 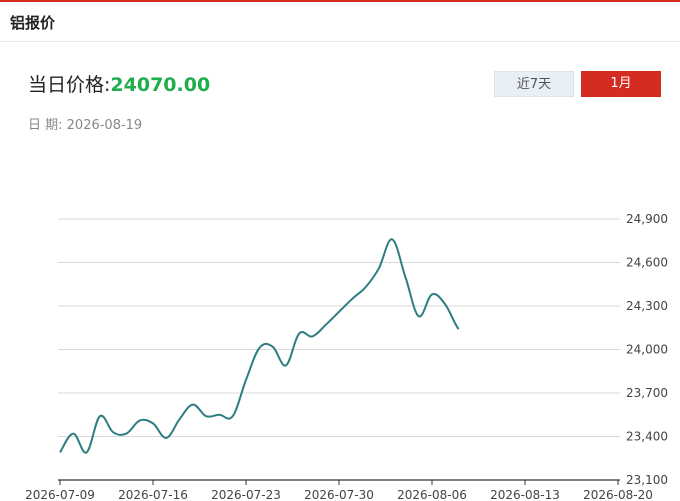 What do you see at coordinates (525, 494) in the screenshot?
I see `x-tick-label: 2026-08-13` at bounding box center [525, 494].